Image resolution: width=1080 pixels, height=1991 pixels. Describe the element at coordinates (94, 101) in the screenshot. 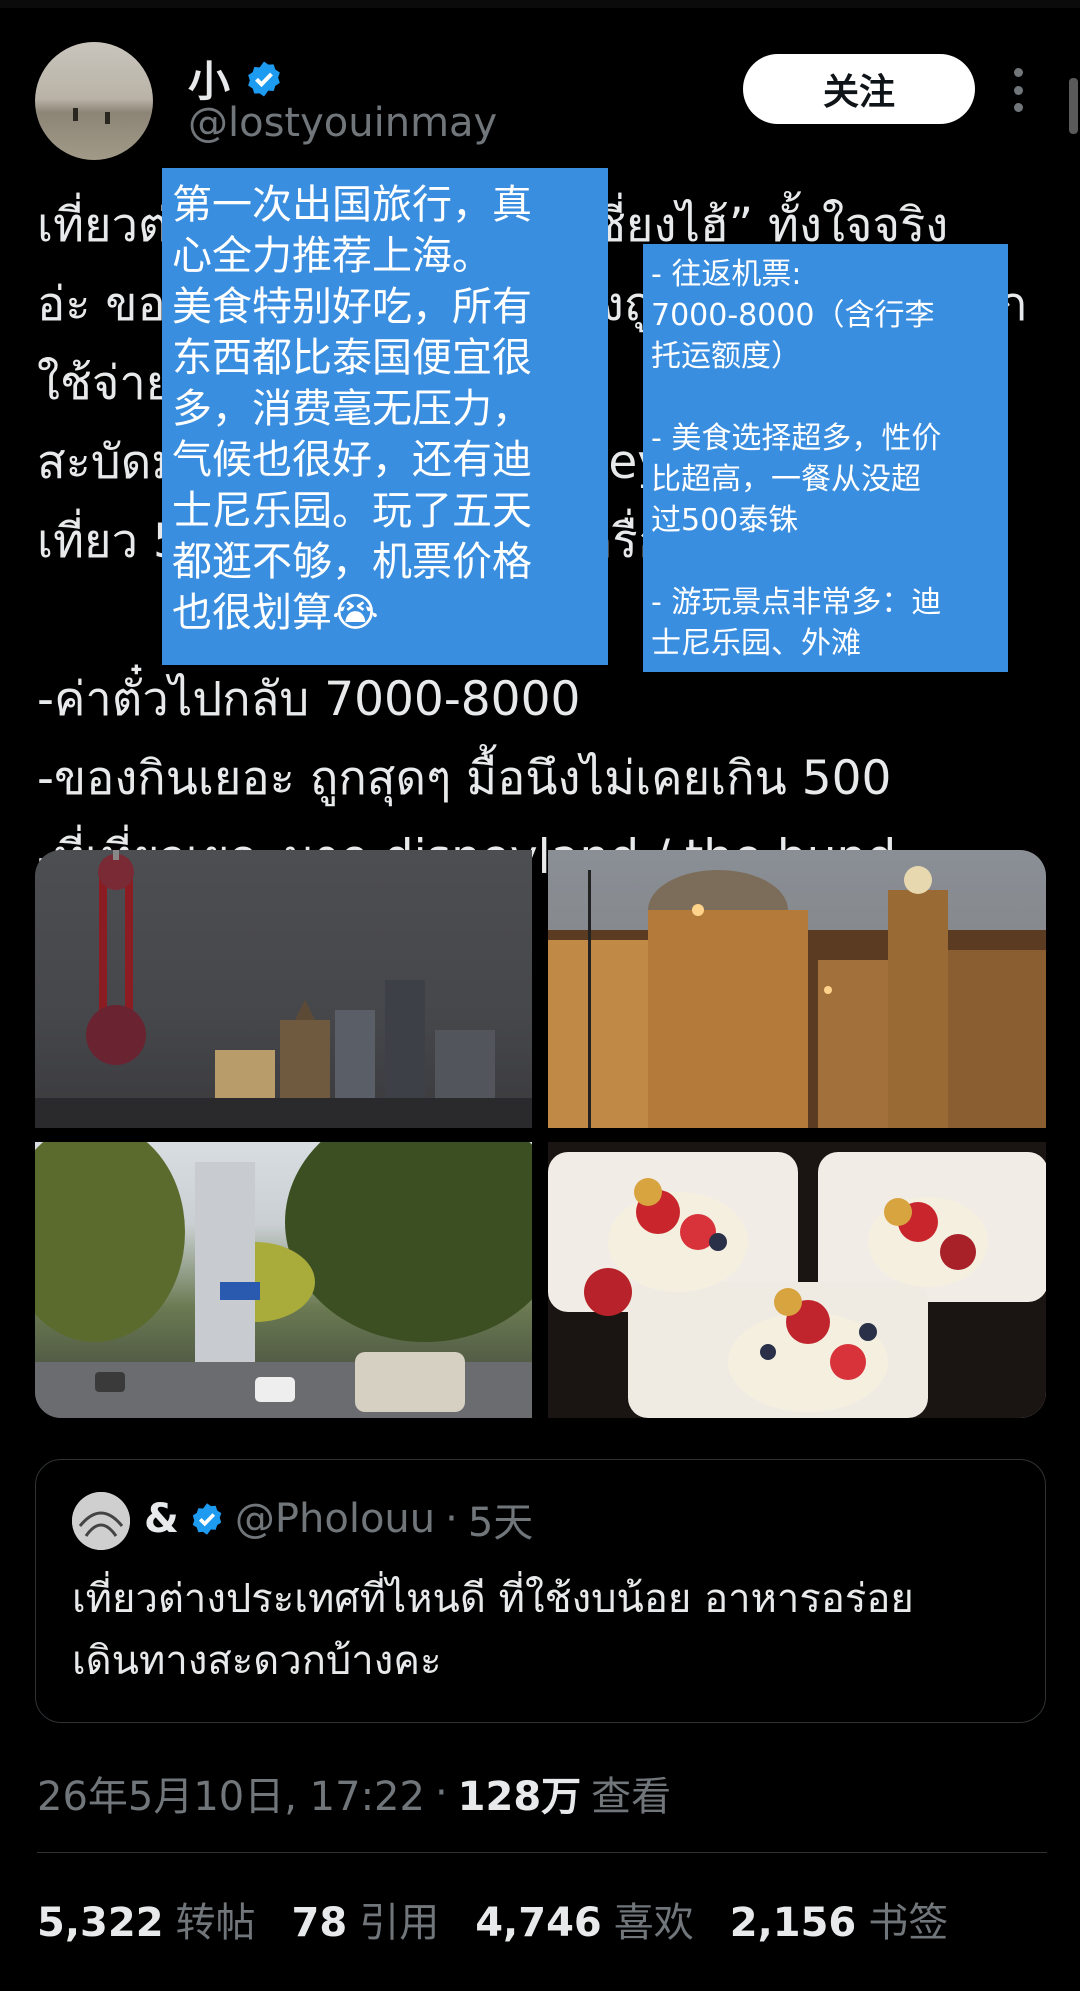

I see `author-avatar` at that location.